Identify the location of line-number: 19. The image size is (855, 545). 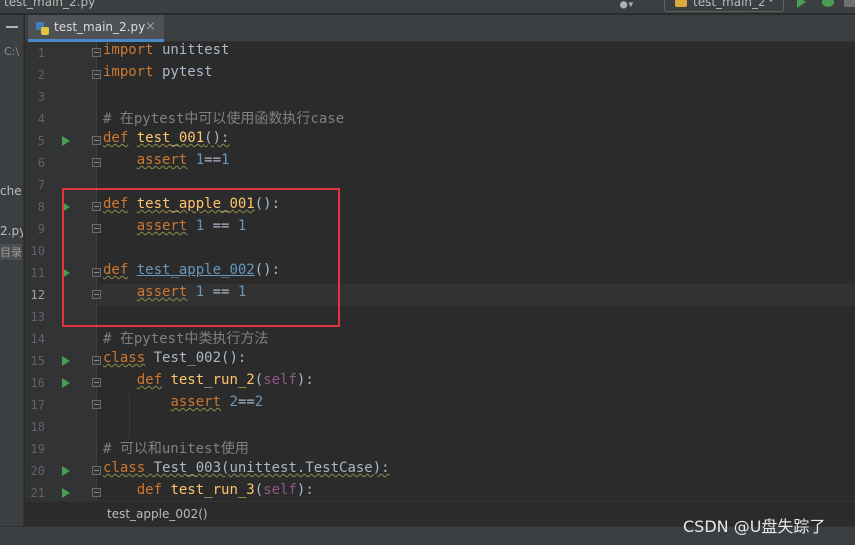
(37, 449).